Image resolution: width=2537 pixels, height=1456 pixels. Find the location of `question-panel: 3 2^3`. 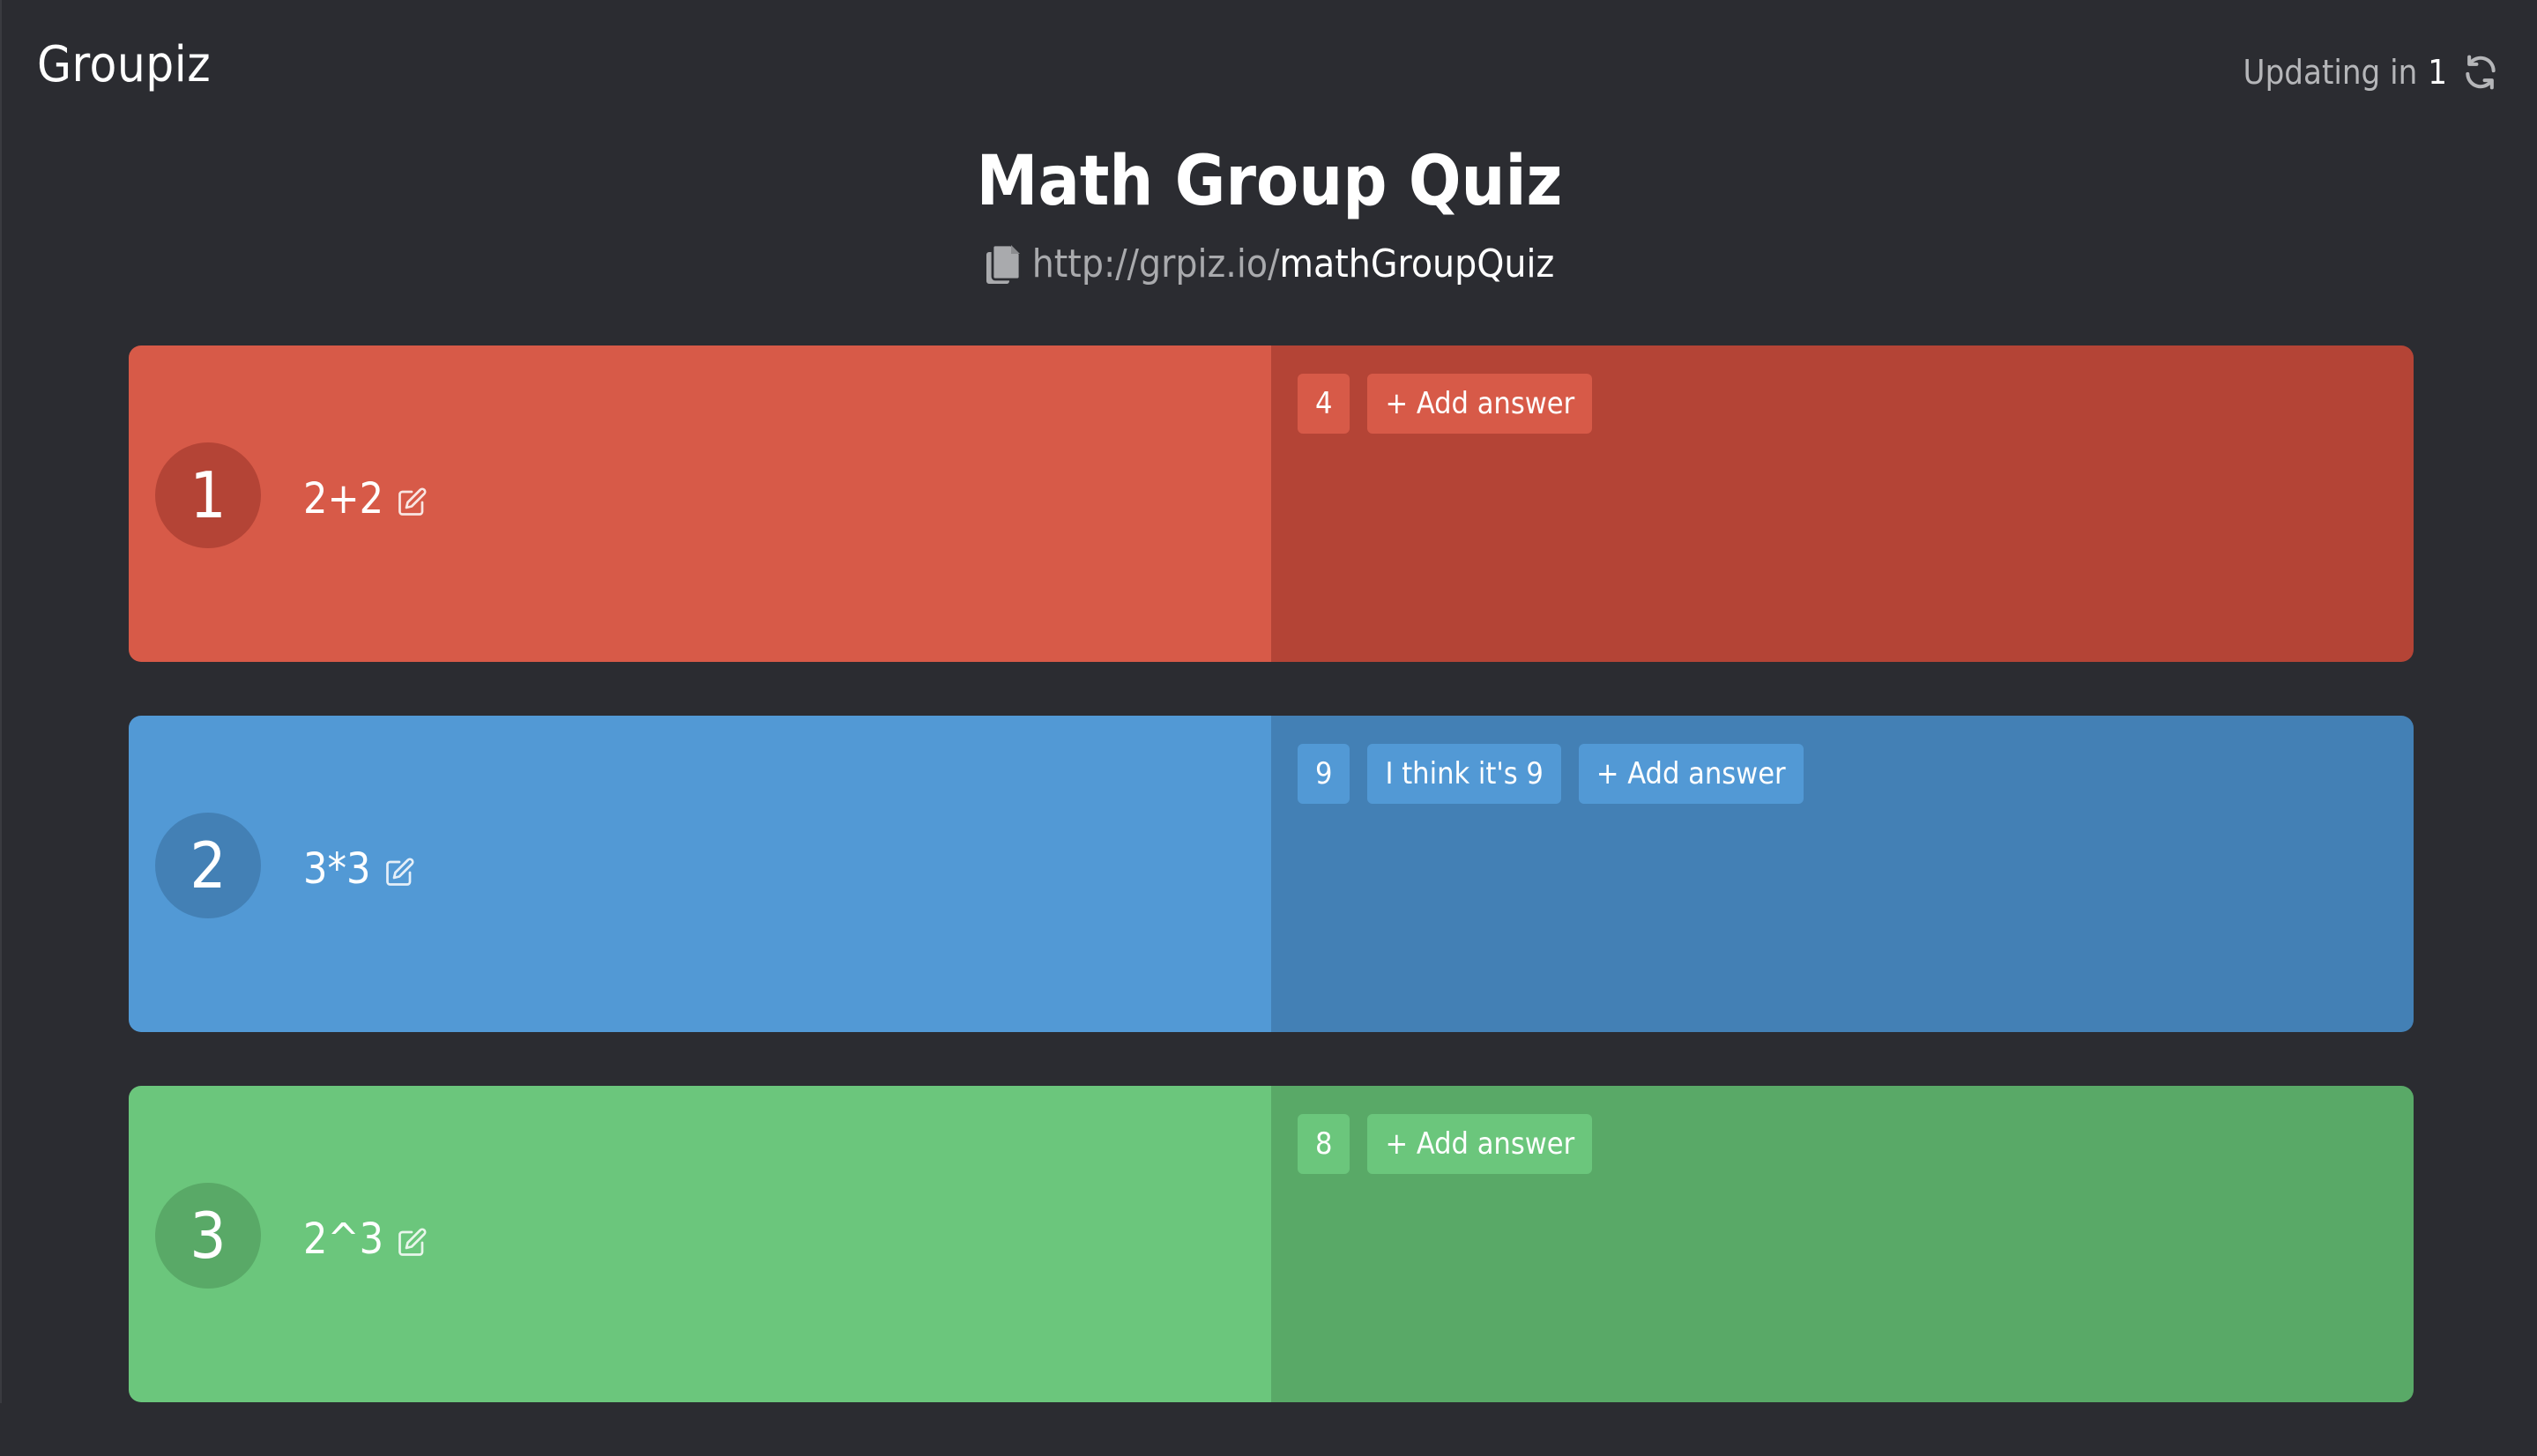

question-panel: 3 2^3 is located at coordinates (700, 1244).